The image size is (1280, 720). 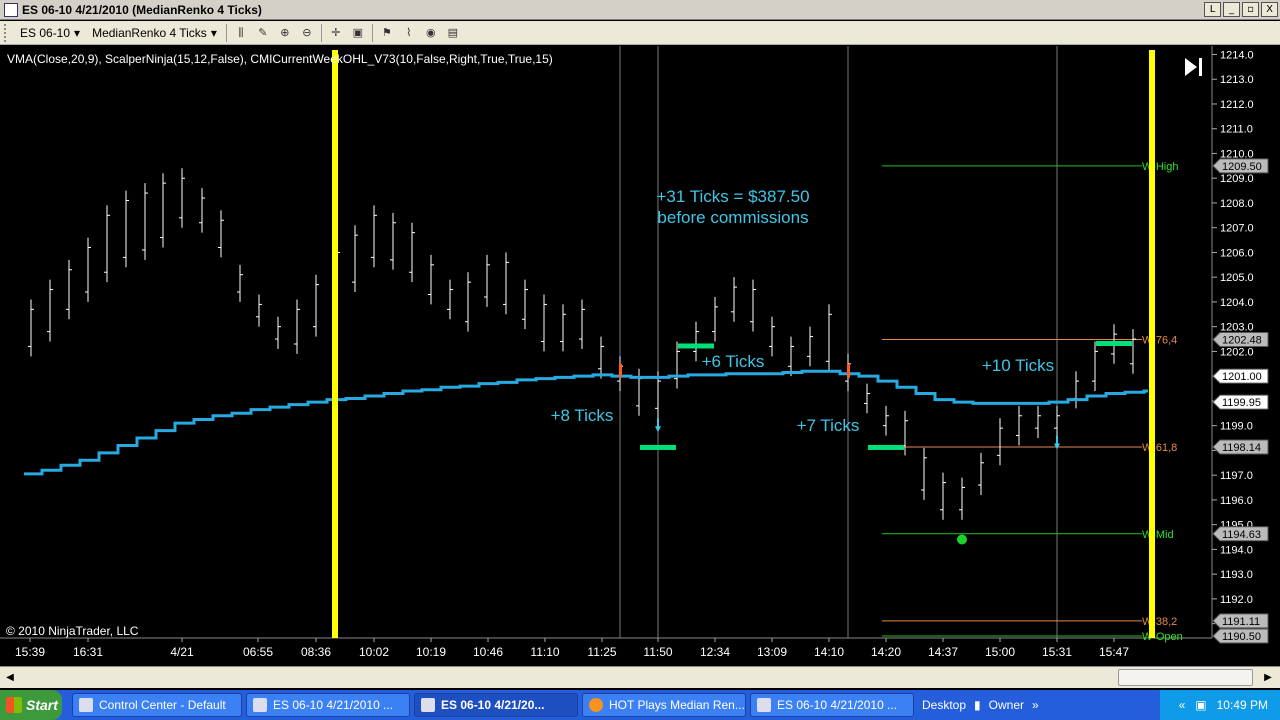 What do you see at coordinates (88, 652) in the screenshot?
I see `x-tick-label: 16:31` at bounding box center [88, 652].